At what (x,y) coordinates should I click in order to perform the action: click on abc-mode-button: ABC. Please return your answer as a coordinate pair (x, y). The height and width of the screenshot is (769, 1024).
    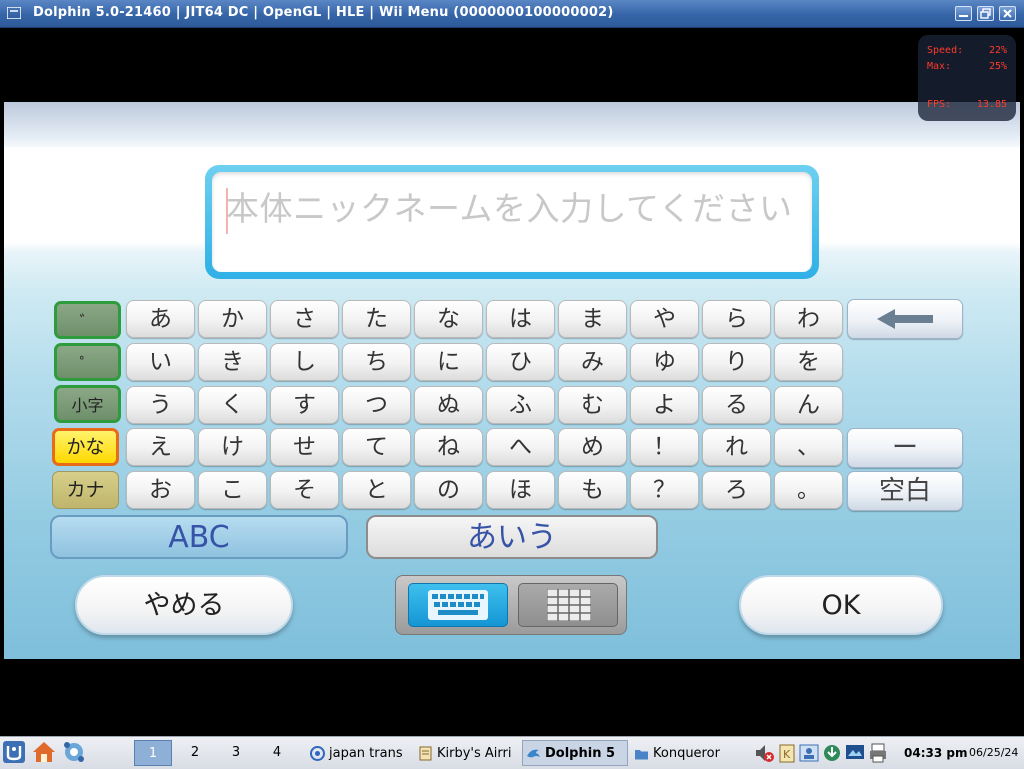
    Looking at the image, I should click on (199, 537).